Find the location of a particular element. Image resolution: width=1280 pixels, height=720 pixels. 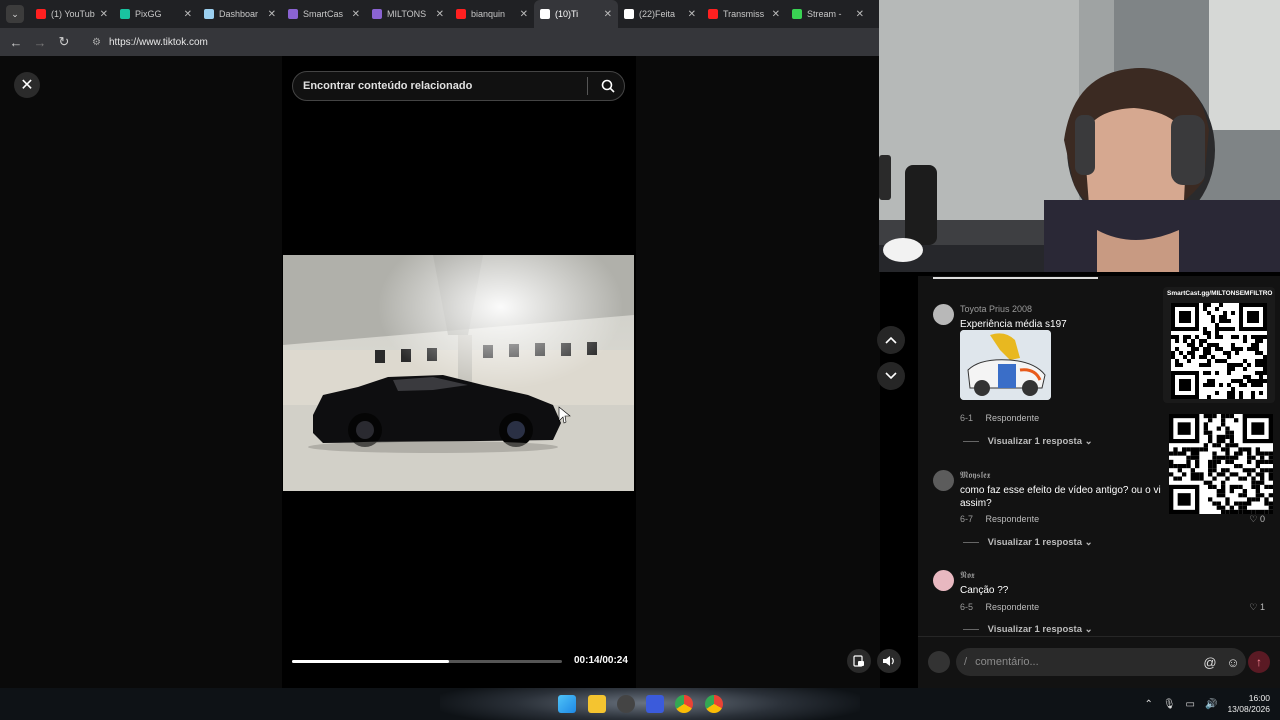

comment-date: 6-7 is located at coordinates (967, 519).